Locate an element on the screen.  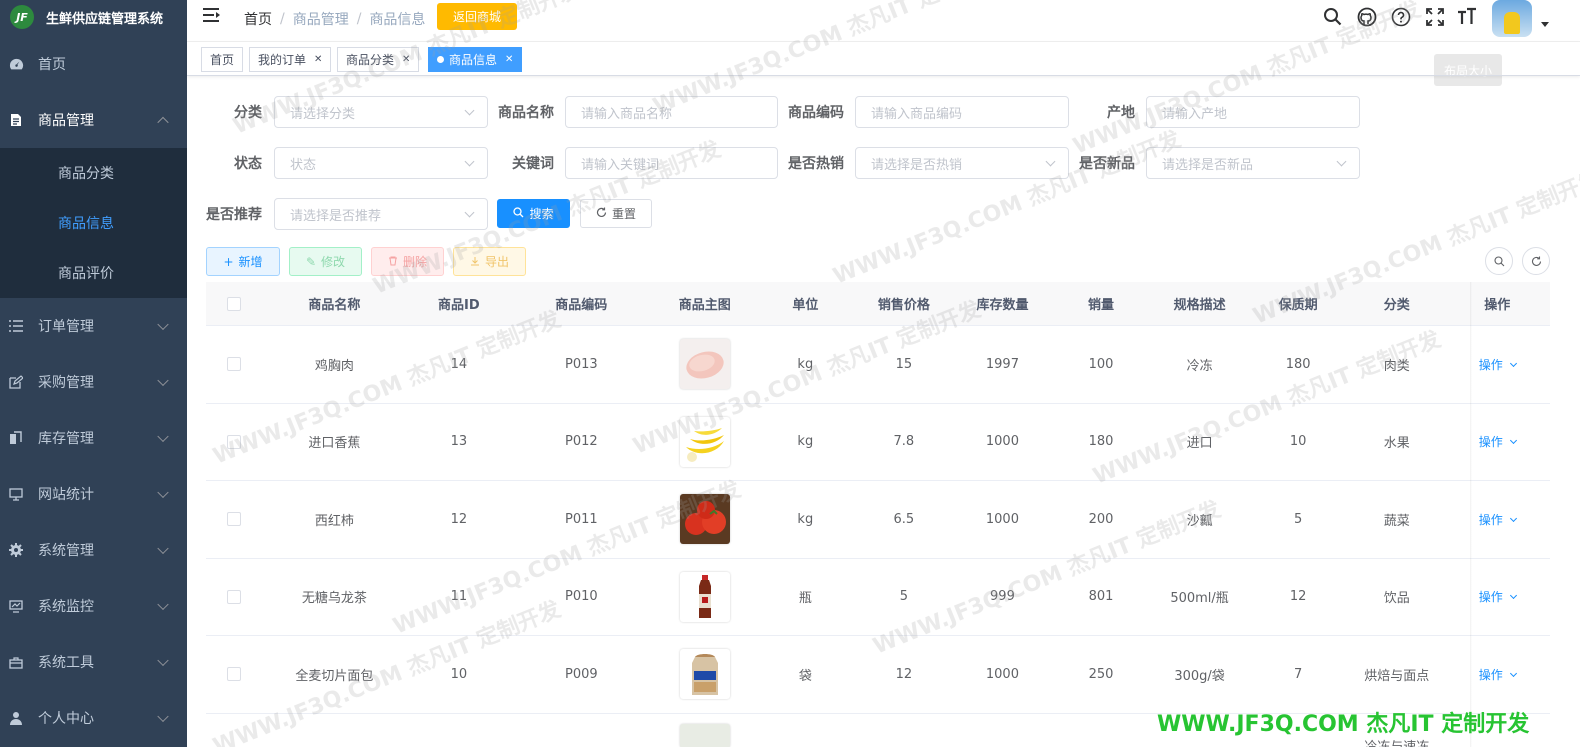
chevron-up-icon is located at coordinates (163, 122).